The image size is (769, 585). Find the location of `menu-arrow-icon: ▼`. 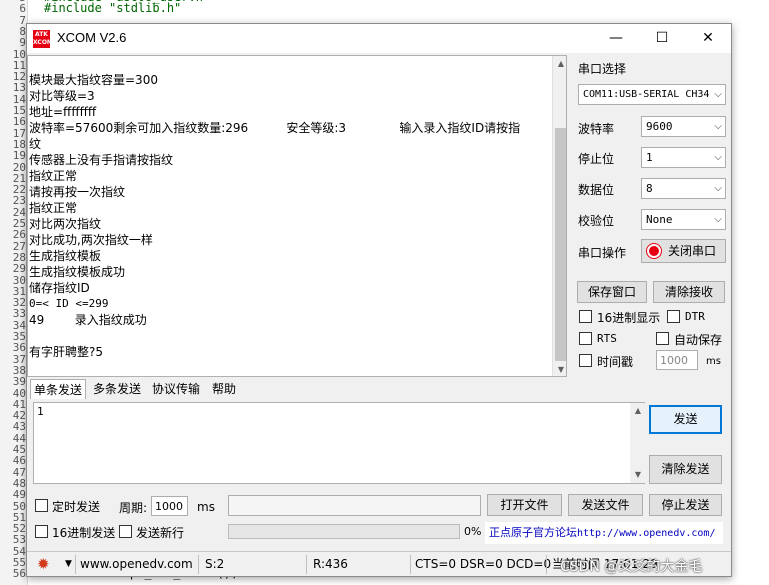

menu-arrow-icon: ▼ is located at coordinates (68, 564).